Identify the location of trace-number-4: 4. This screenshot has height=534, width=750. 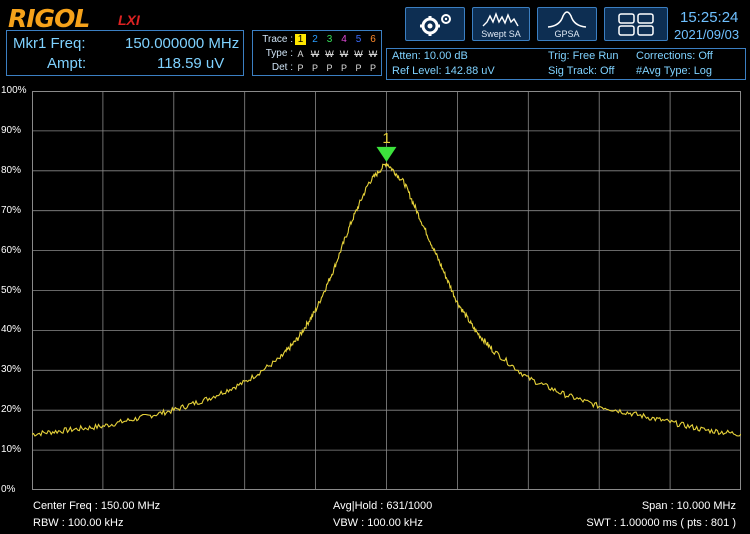
(344, 39).